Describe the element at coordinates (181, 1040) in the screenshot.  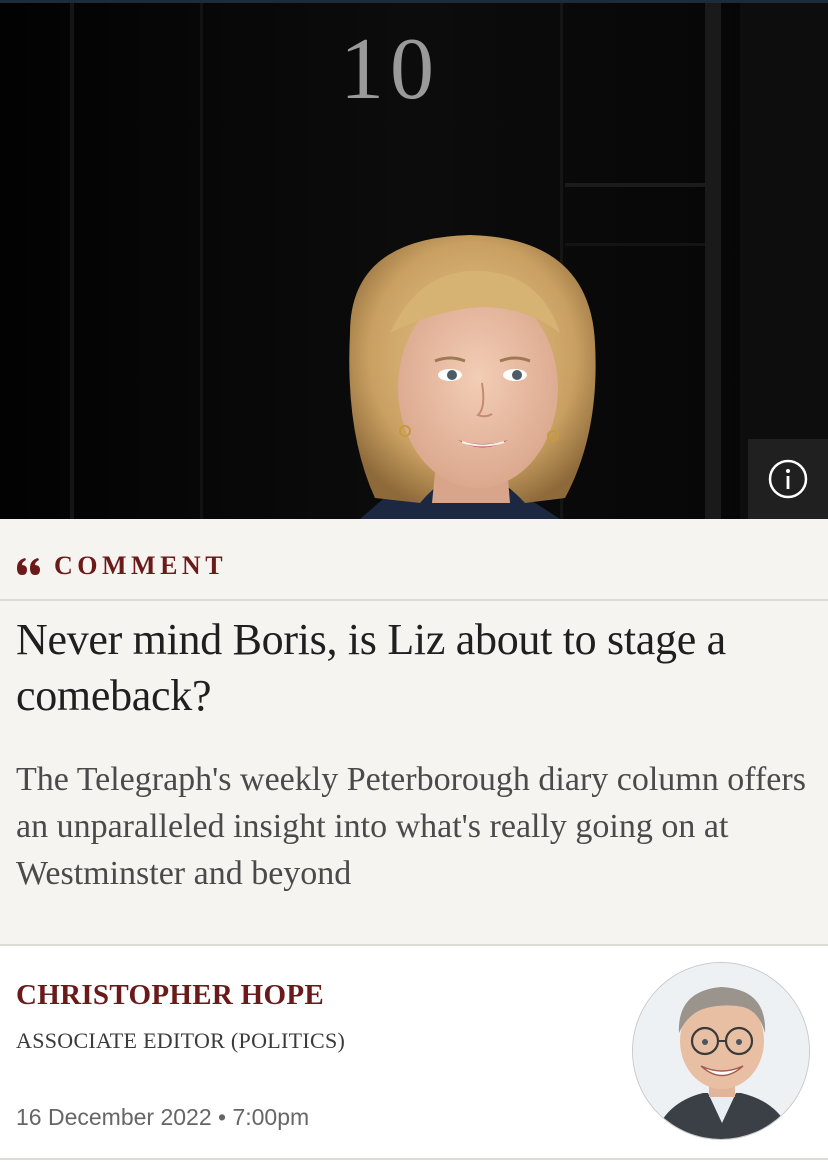
I see `author-role: ASSOCIATE EDITOR (POLITICS)` at that location.